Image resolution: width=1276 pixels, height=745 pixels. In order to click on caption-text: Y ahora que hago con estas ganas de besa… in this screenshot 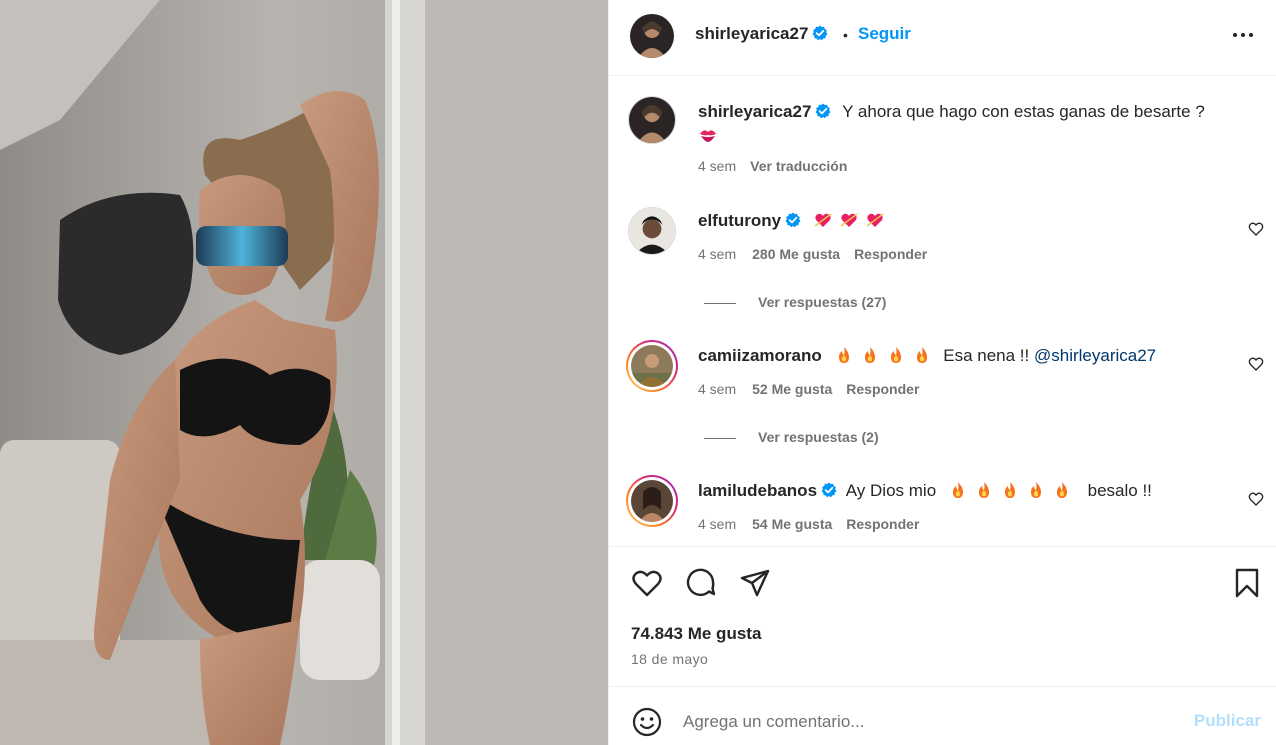, I will do `click(1023, 111)`.